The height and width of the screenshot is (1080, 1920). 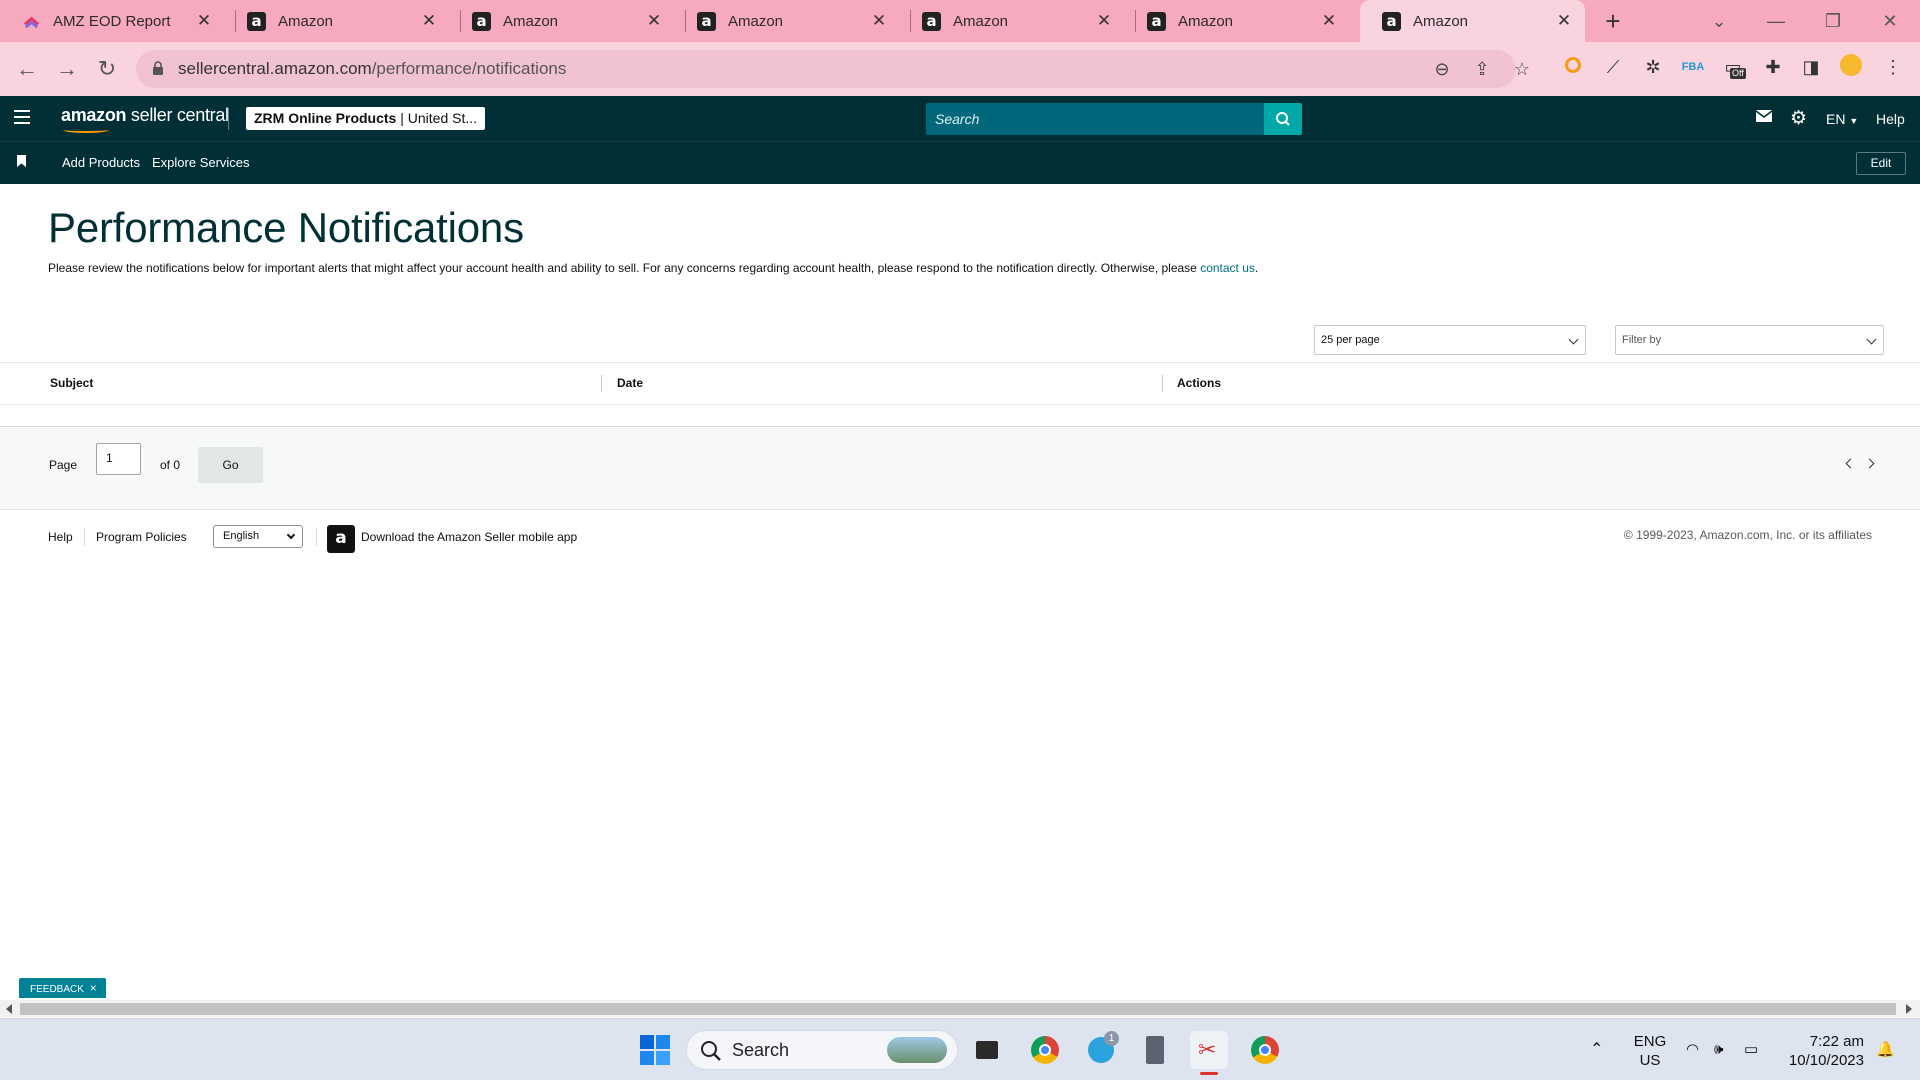 What do you see at coordinates (1719, 21) in the screenshot?
I see `tab-search-chevron-icon: ⌄` at bounding box center [1719, 21].